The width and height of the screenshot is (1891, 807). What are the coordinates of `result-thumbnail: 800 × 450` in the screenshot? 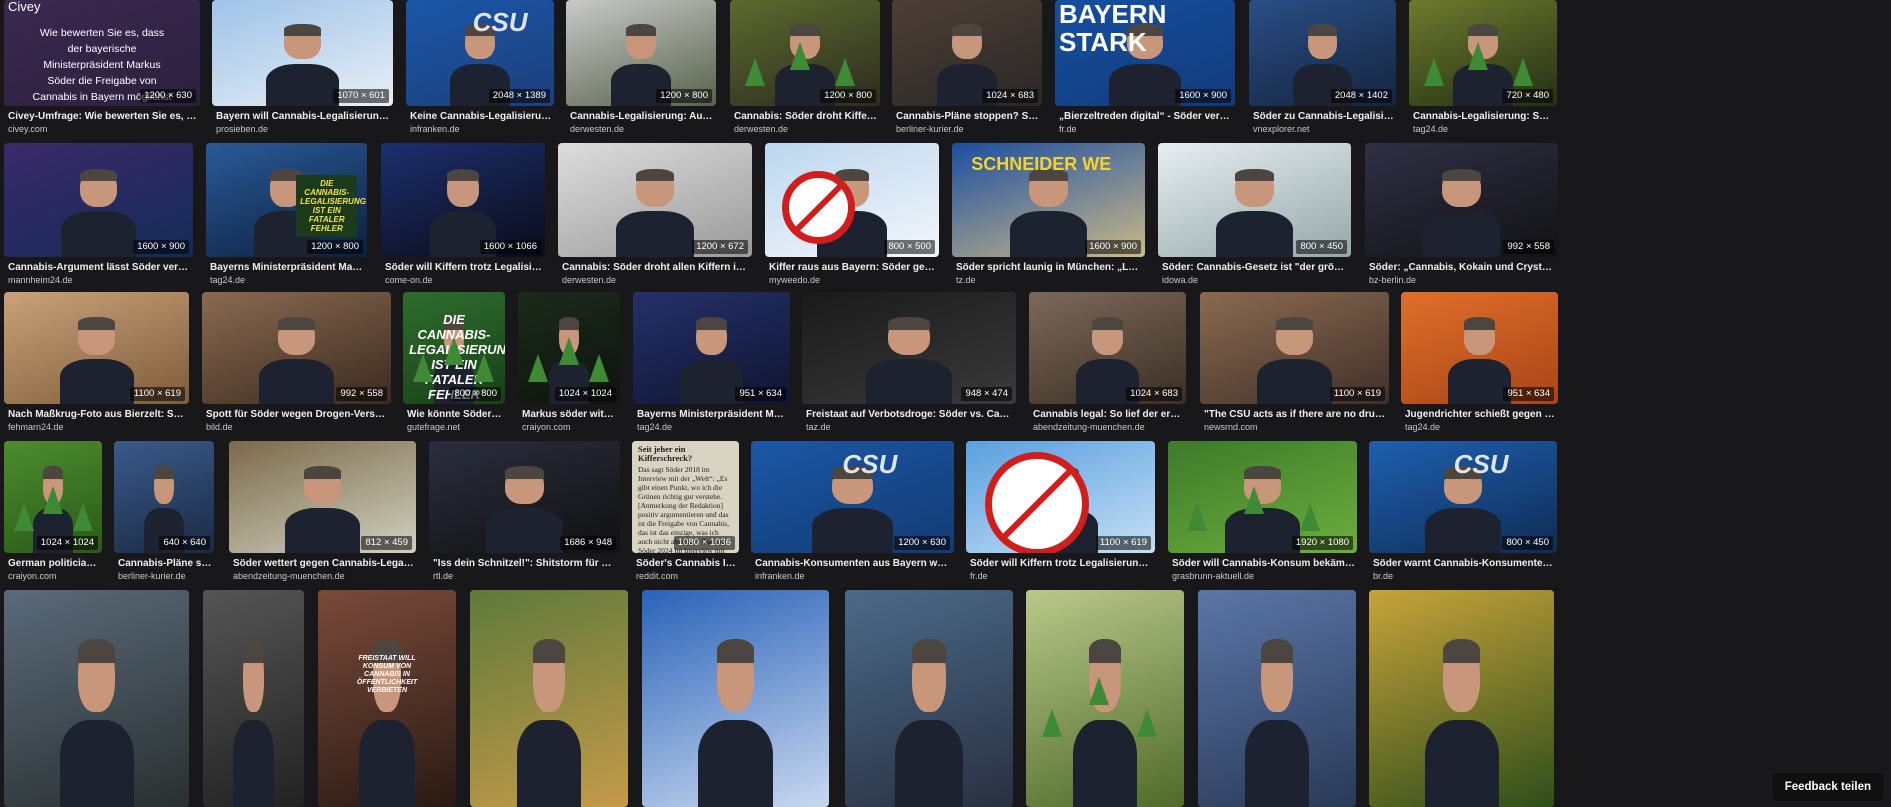 It's located at (1254, 200).